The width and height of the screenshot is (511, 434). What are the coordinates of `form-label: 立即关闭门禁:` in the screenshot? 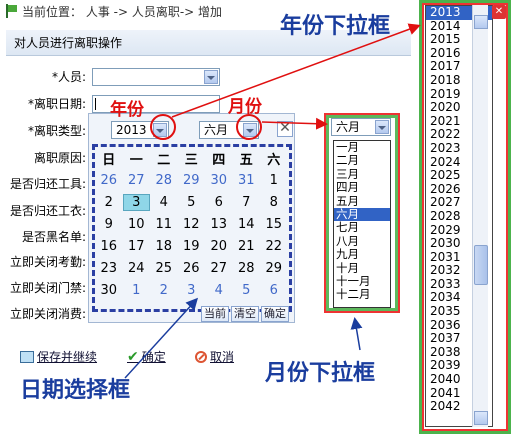 It's located at (47, 288).